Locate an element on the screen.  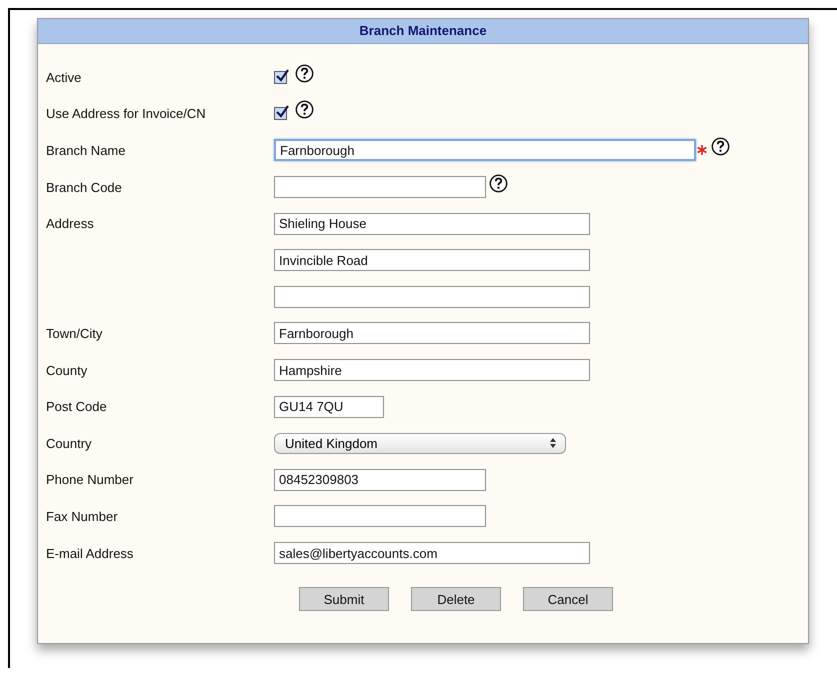
input-field: GU14 7QU is located at coordinates (329, 407).